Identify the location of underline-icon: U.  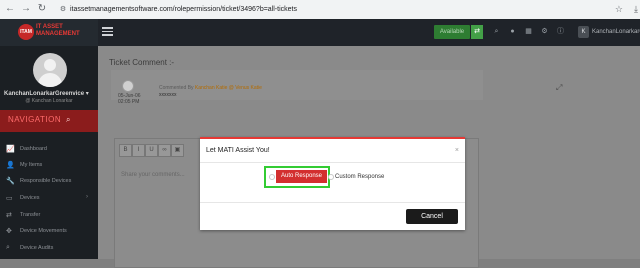
(151, 150).